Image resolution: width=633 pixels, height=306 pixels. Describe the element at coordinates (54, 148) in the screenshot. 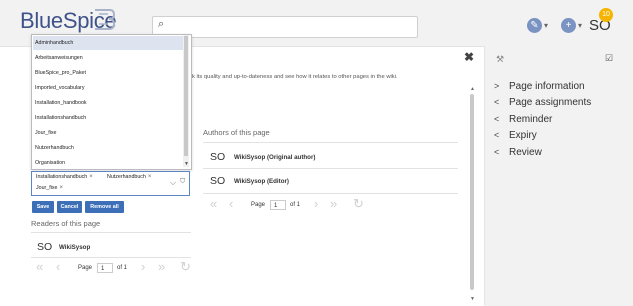

I see `list-item: Nutzerhandbuch` at that location.